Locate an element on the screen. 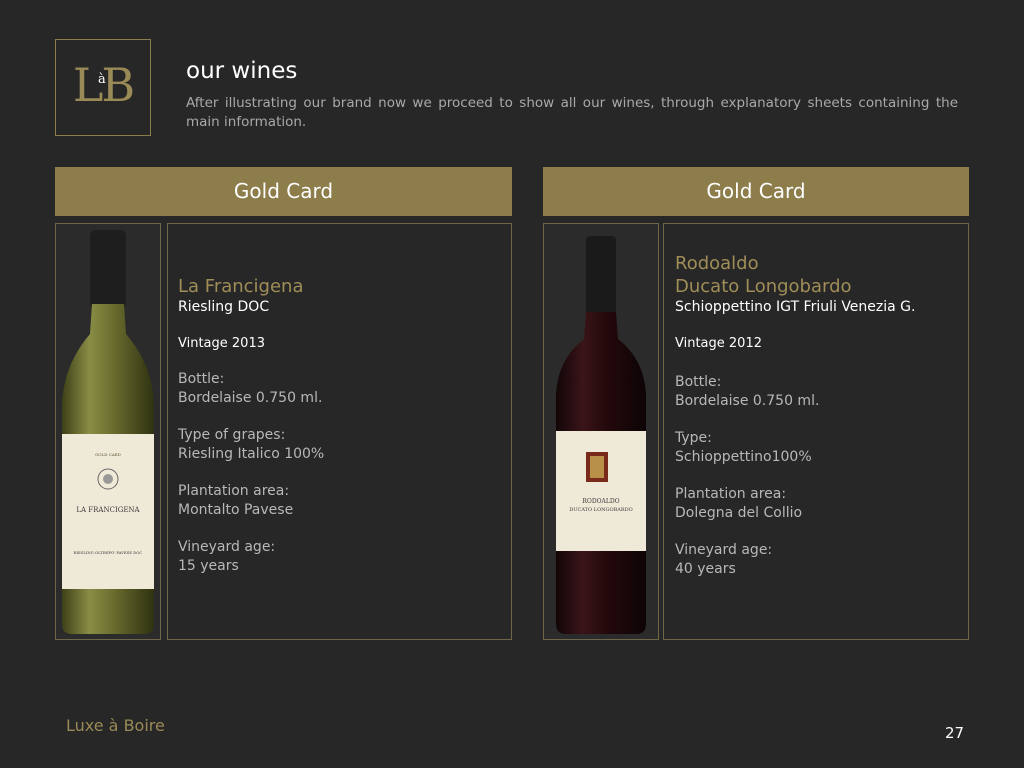  age-value: 40 years is located at coordinates (705, 569).